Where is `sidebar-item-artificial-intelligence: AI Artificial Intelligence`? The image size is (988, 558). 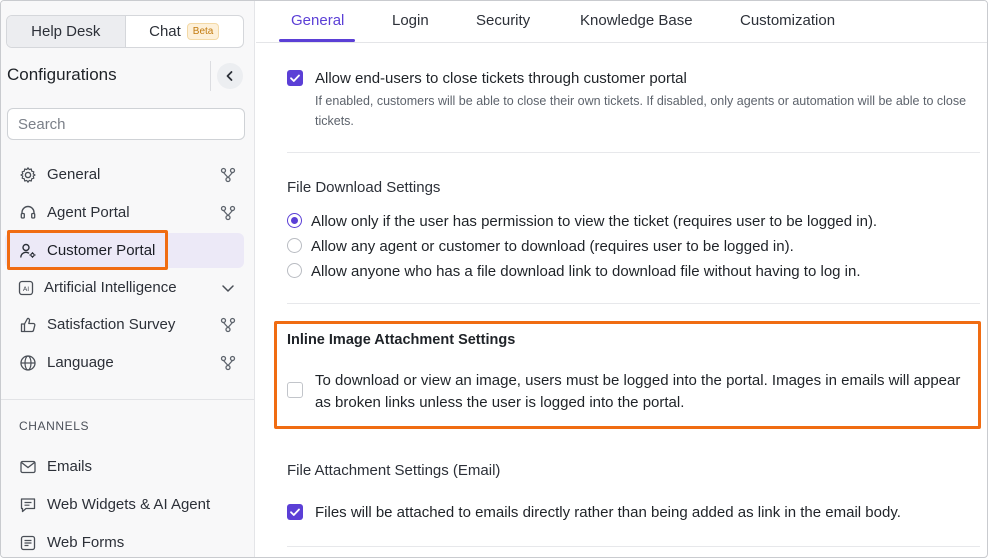
sidebar-item-artificial-intelligence: AI Artificial Intelligence is located at coordinates (124, 287).